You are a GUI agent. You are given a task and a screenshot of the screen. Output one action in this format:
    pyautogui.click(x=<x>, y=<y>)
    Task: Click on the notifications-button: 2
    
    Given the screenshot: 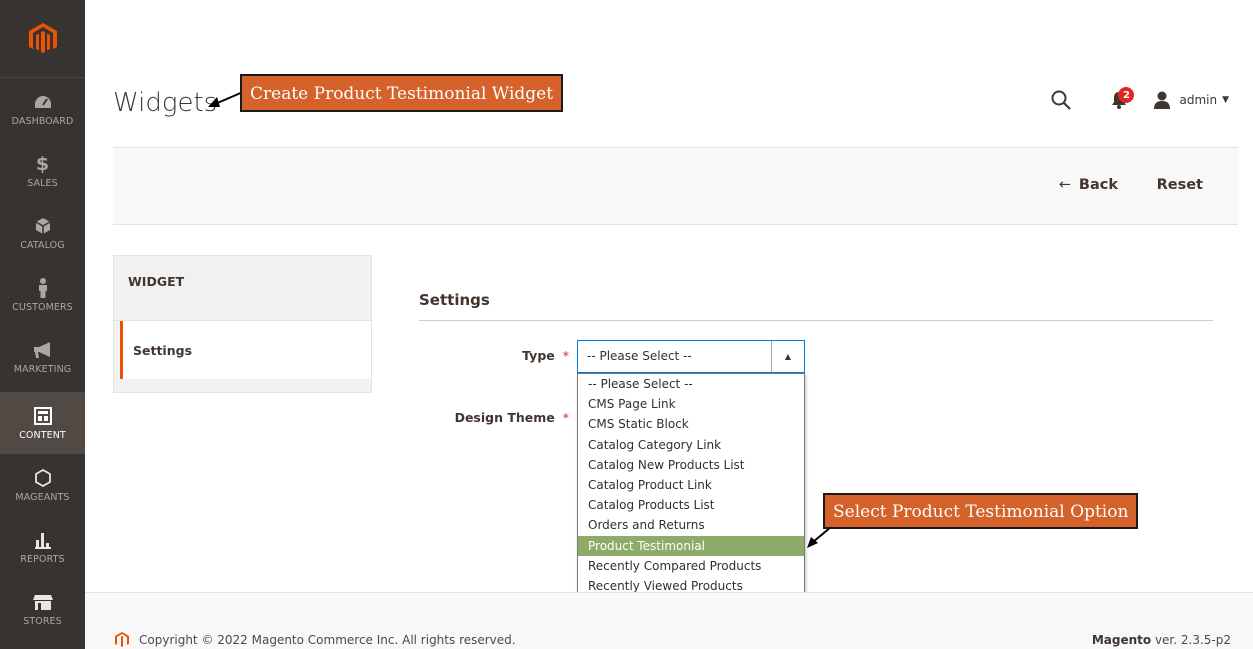 What is the action you would take?
    pyautogui.click(x=1121, y=99)
    